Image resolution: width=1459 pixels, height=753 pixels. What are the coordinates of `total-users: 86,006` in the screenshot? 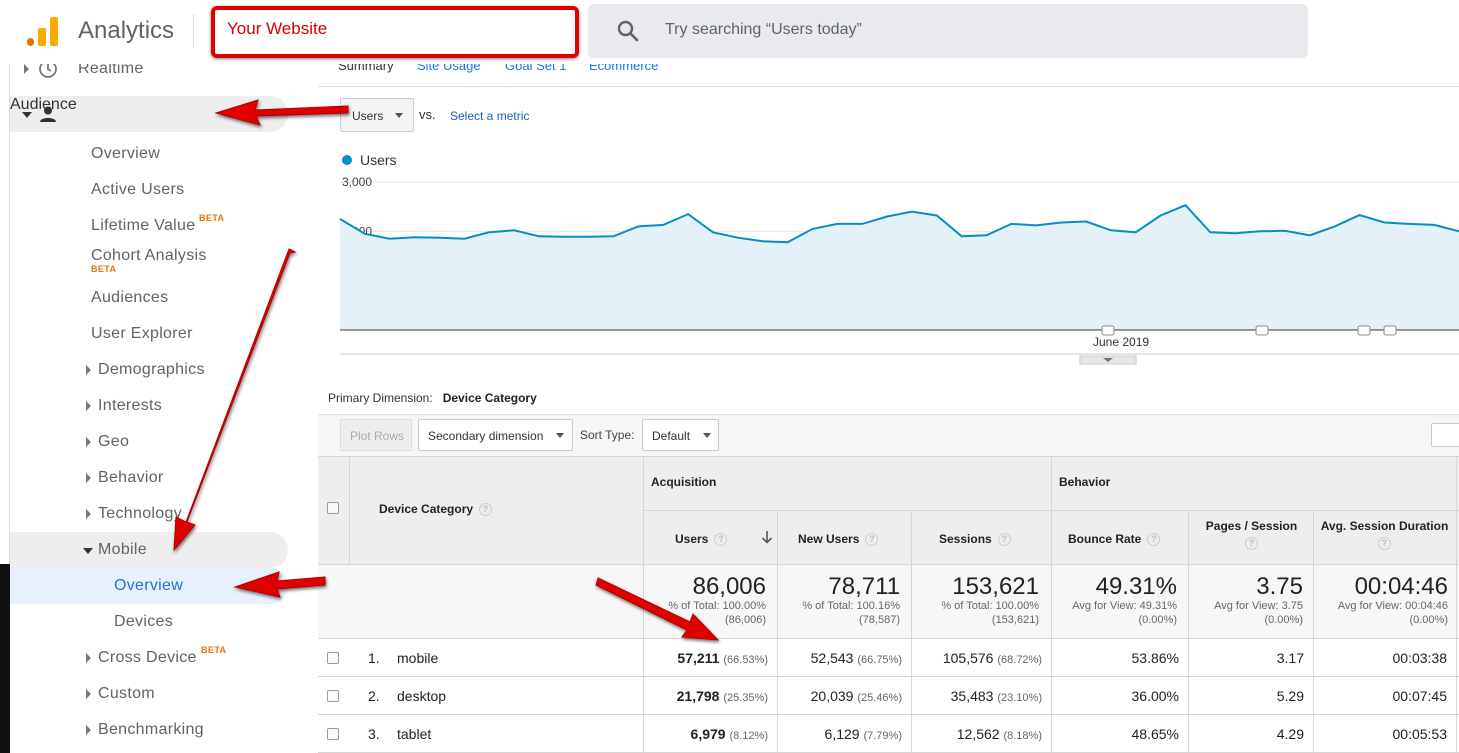 It's located at (729, 586).